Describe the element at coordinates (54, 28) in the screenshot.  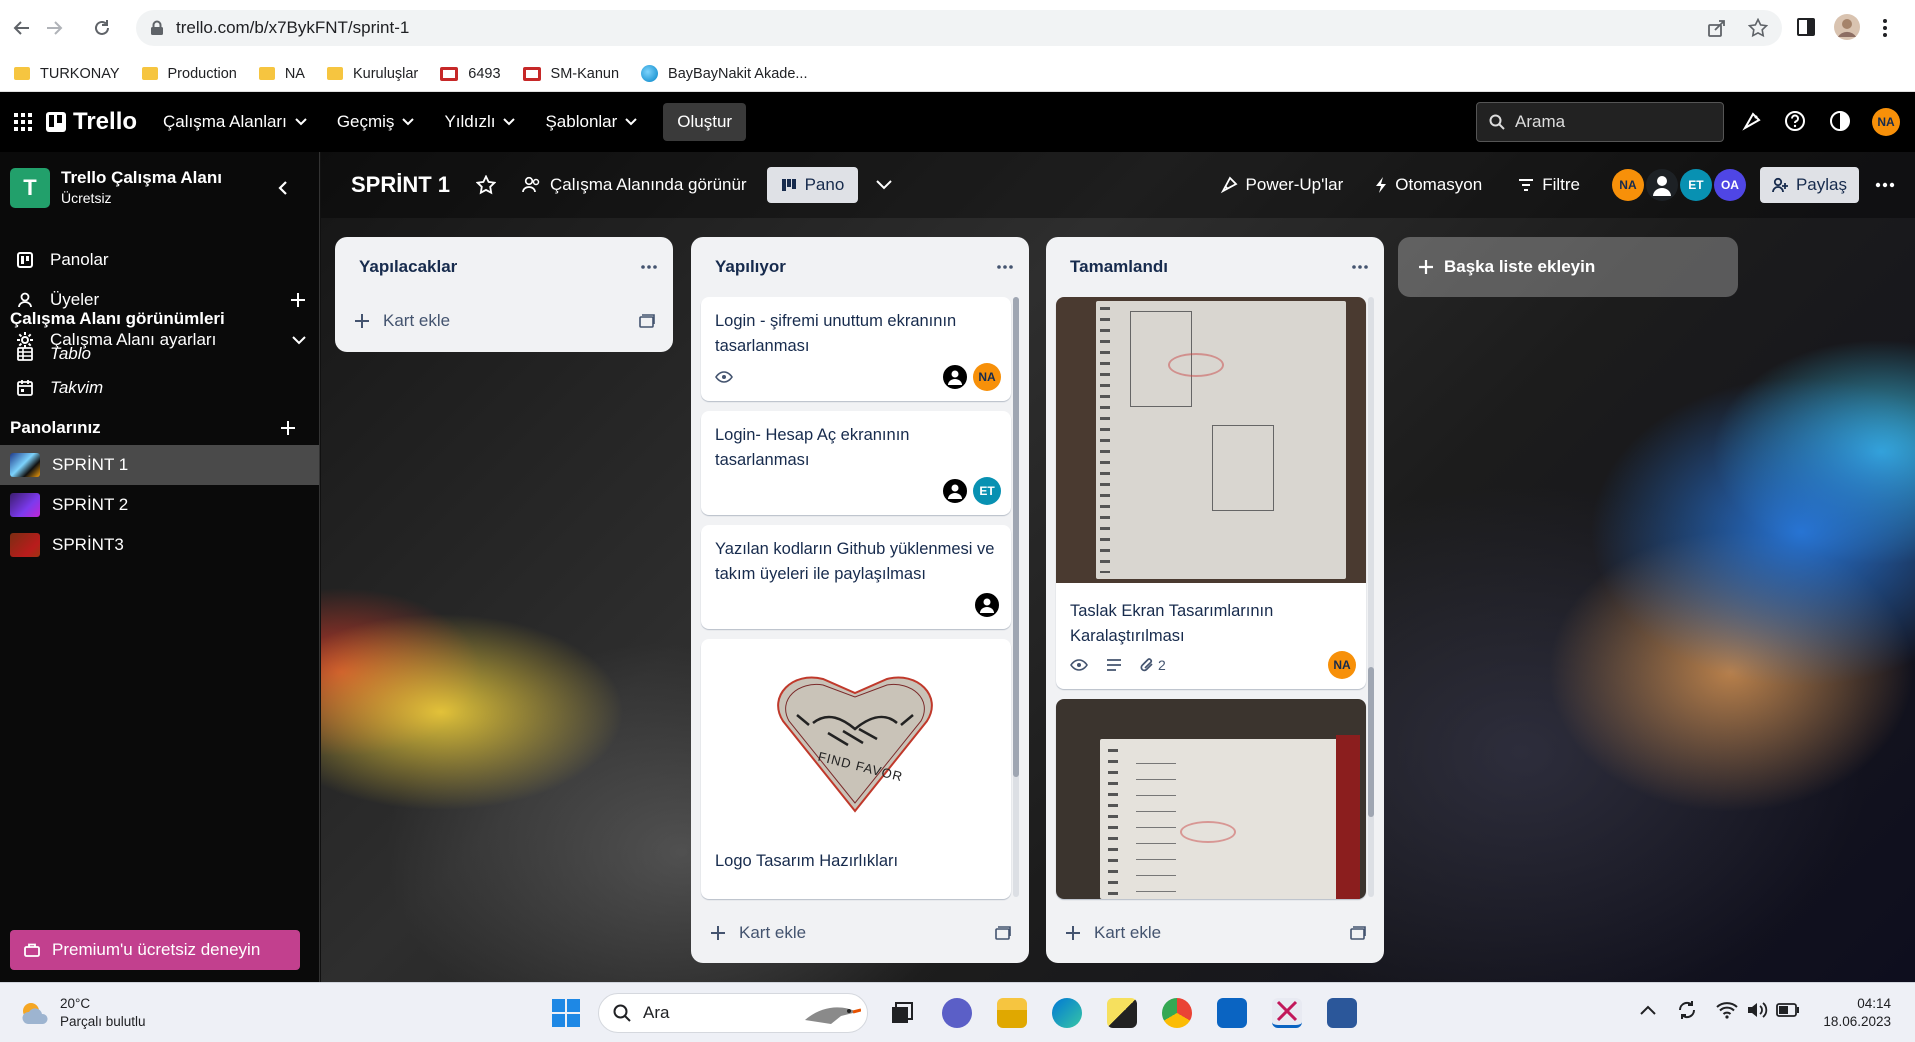
I see `forward-button` at that location.